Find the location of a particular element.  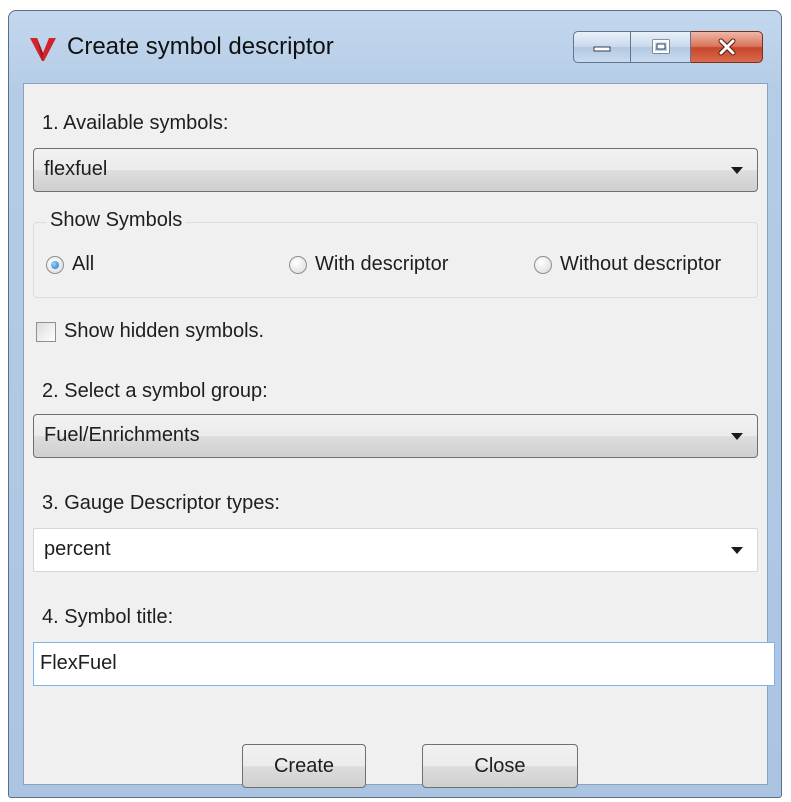

symbol-title-input is located at coordinates (400, 663).